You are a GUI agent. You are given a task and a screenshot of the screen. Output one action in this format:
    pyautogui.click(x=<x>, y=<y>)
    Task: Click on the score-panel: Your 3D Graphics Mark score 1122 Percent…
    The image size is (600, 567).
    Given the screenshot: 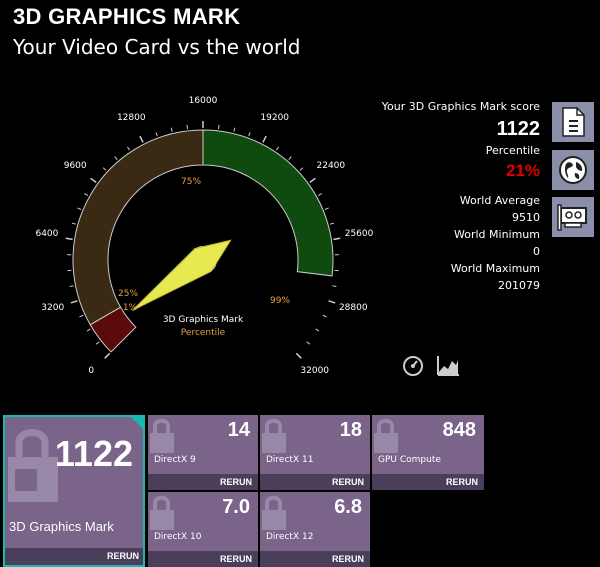 What is the action you would take?
    pyautogui.click(x=461, y=197)
    